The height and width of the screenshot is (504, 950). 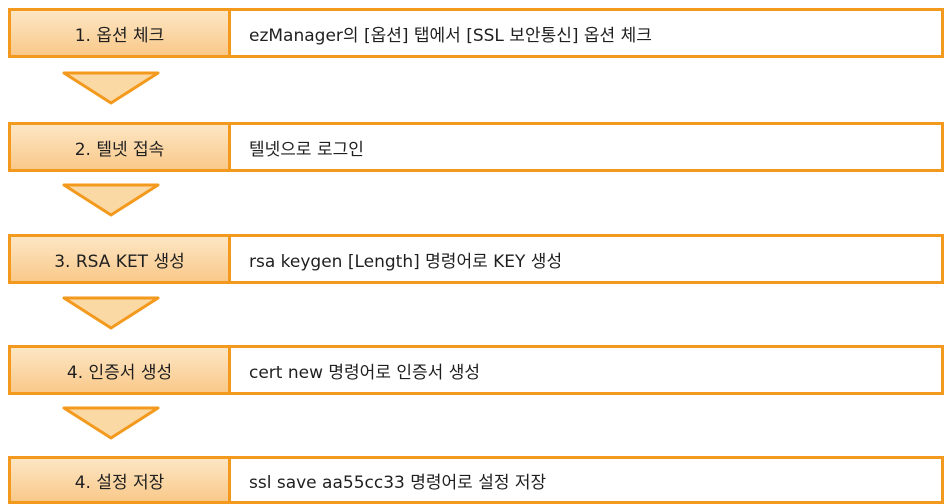 I want to click on step-1-description: ezManager의 [옵션] 탭에서 [SSL 보안통신] 옵션 체크, so click(x=450, y=35).